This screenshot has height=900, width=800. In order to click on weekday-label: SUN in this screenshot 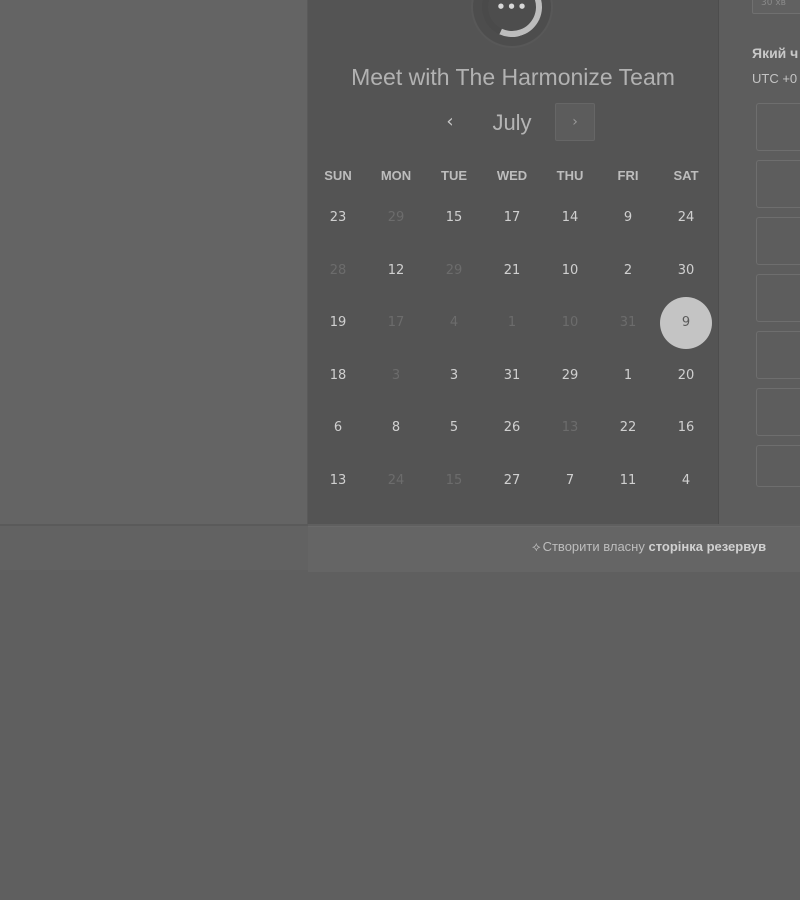, I will do `click(338, 175)`.